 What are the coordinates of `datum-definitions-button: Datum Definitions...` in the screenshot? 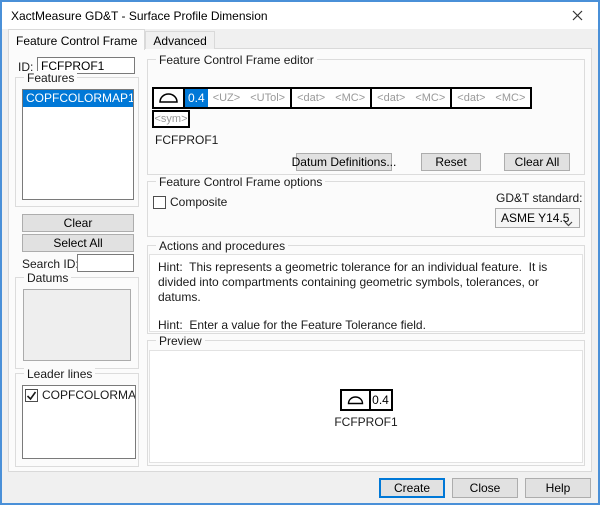 It's located at (344, 162).